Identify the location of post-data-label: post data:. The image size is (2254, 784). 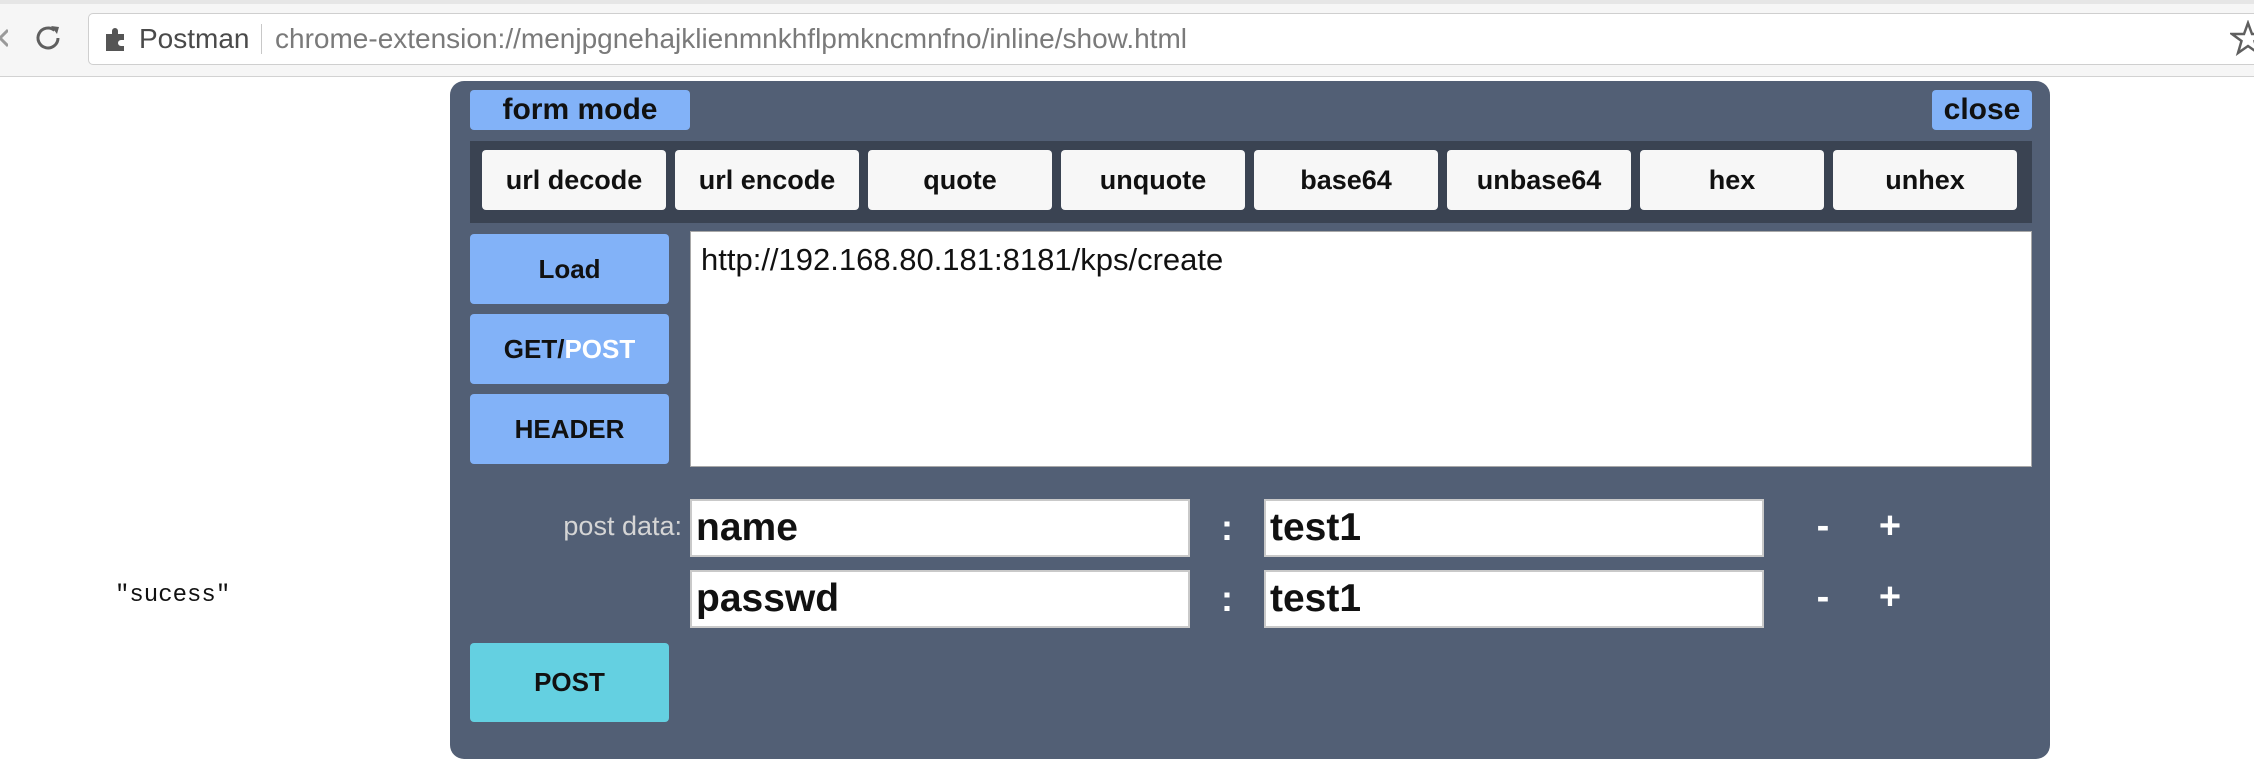
(622, 526).